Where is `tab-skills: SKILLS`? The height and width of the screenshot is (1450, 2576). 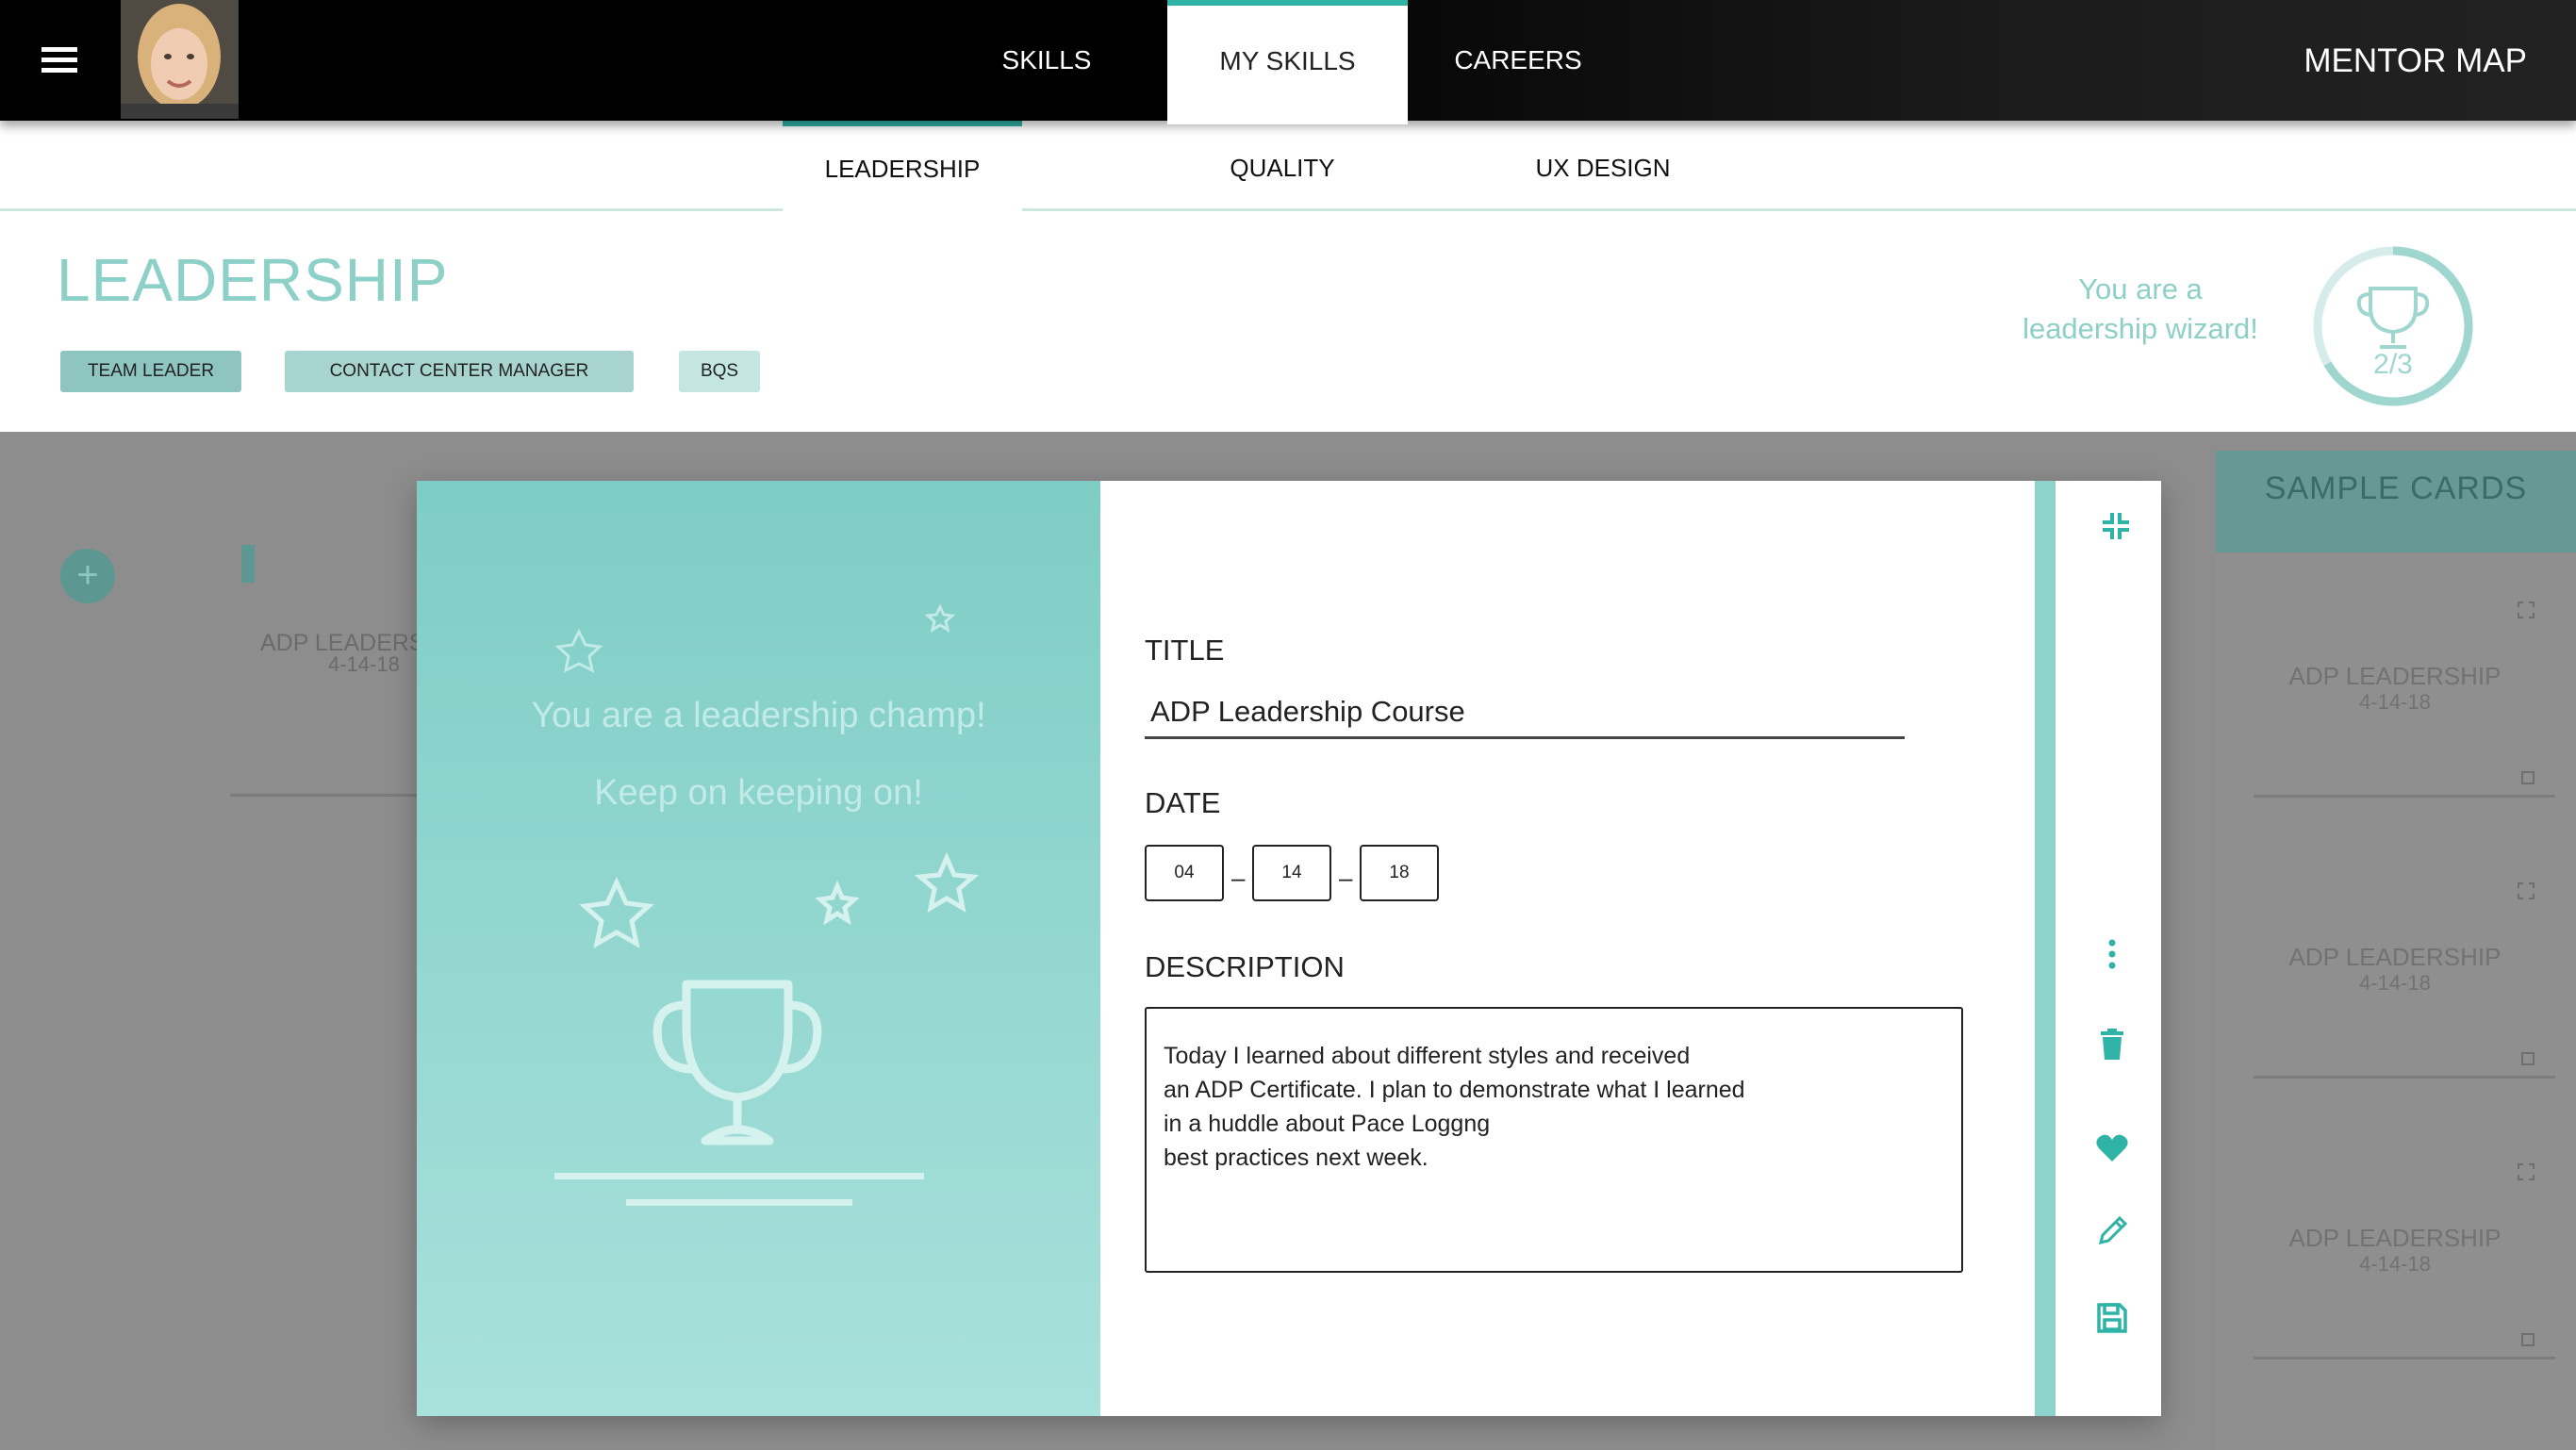 tab-skills: SKILLS is located at coordinates (1046, 60).